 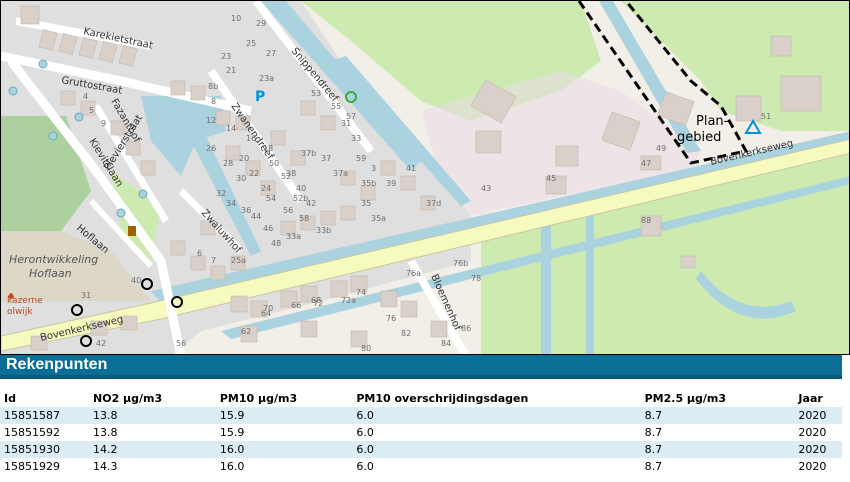 What do you see at coordinates (304, 218) in the screenshot?
I see `house-number: 58` at bounding box center [304, 218].